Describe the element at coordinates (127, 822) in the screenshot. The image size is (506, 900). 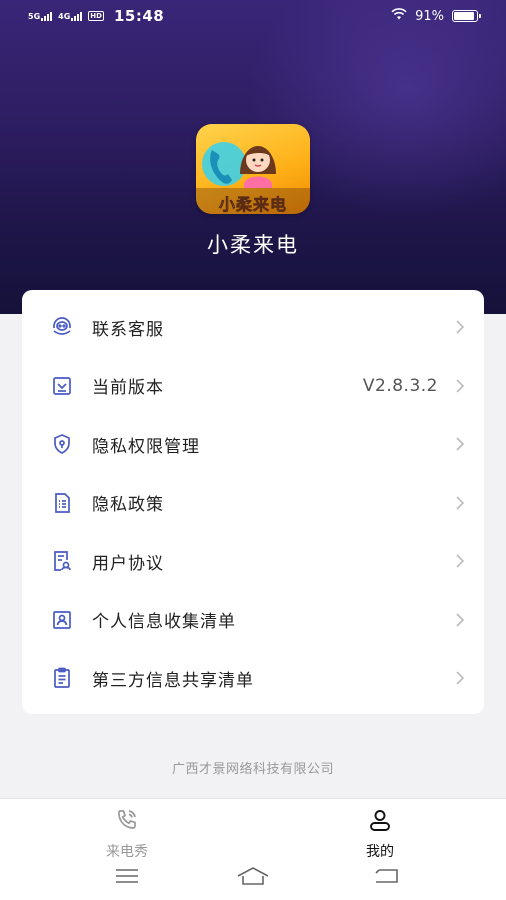
I see `phone-call-icon` at that location.